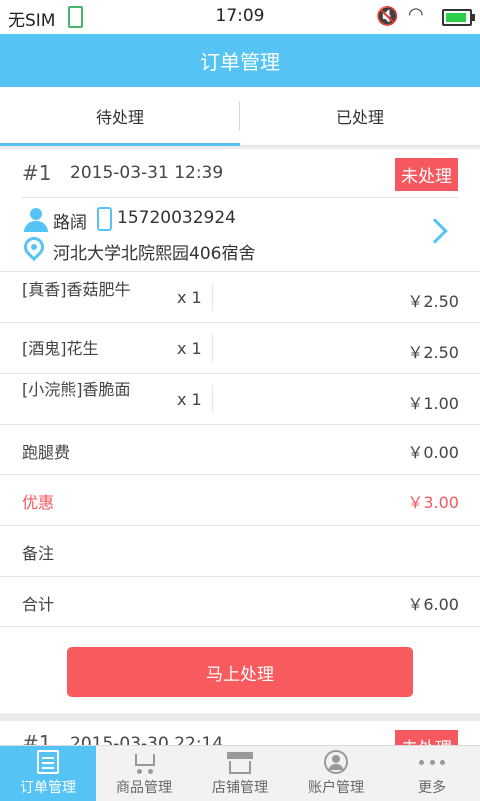 Image resolution: width=480 pixels, height=801 pixels. I want to click on order-number: #1, so click(37, 173).